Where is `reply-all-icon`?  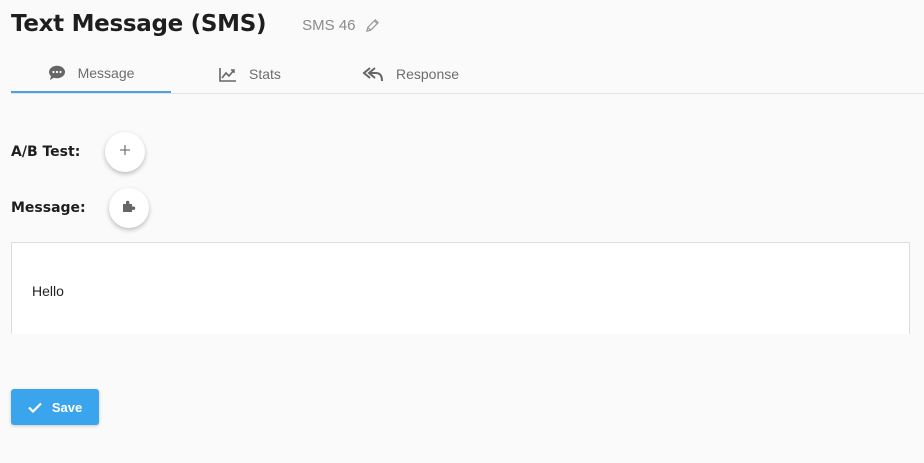
reply-all-icon is located at coordinates (373, 74).